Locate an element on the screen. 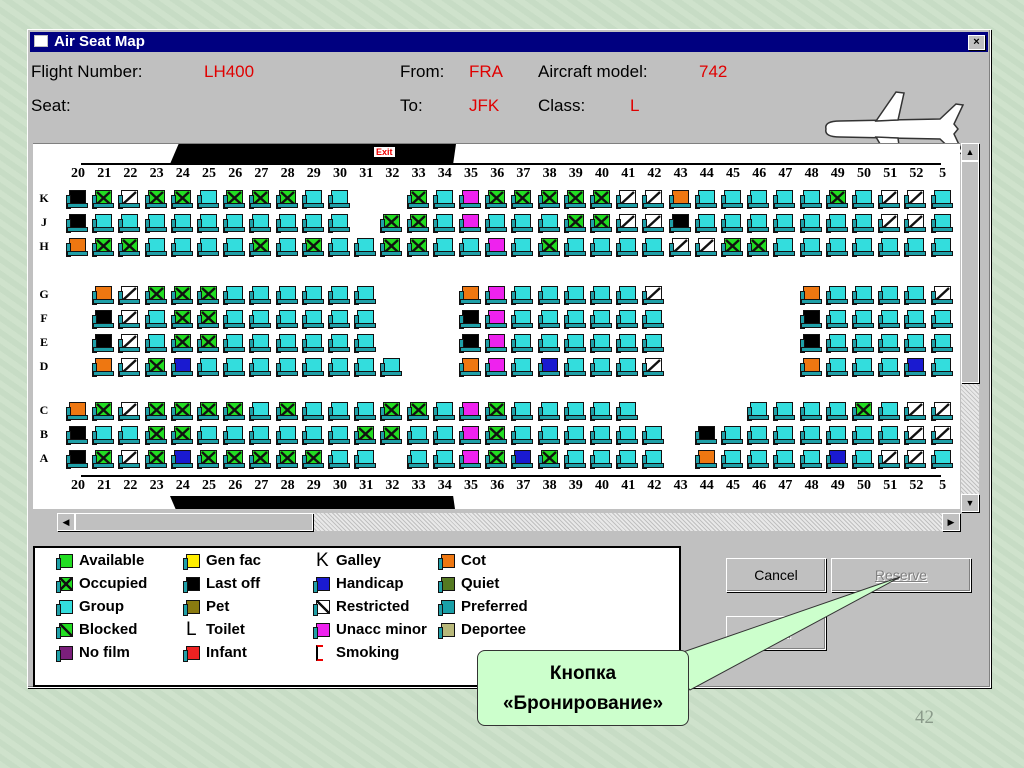 The image size is (1024, 768). callout-line-2: «Бронирование» is located at coordinates (583, 703).